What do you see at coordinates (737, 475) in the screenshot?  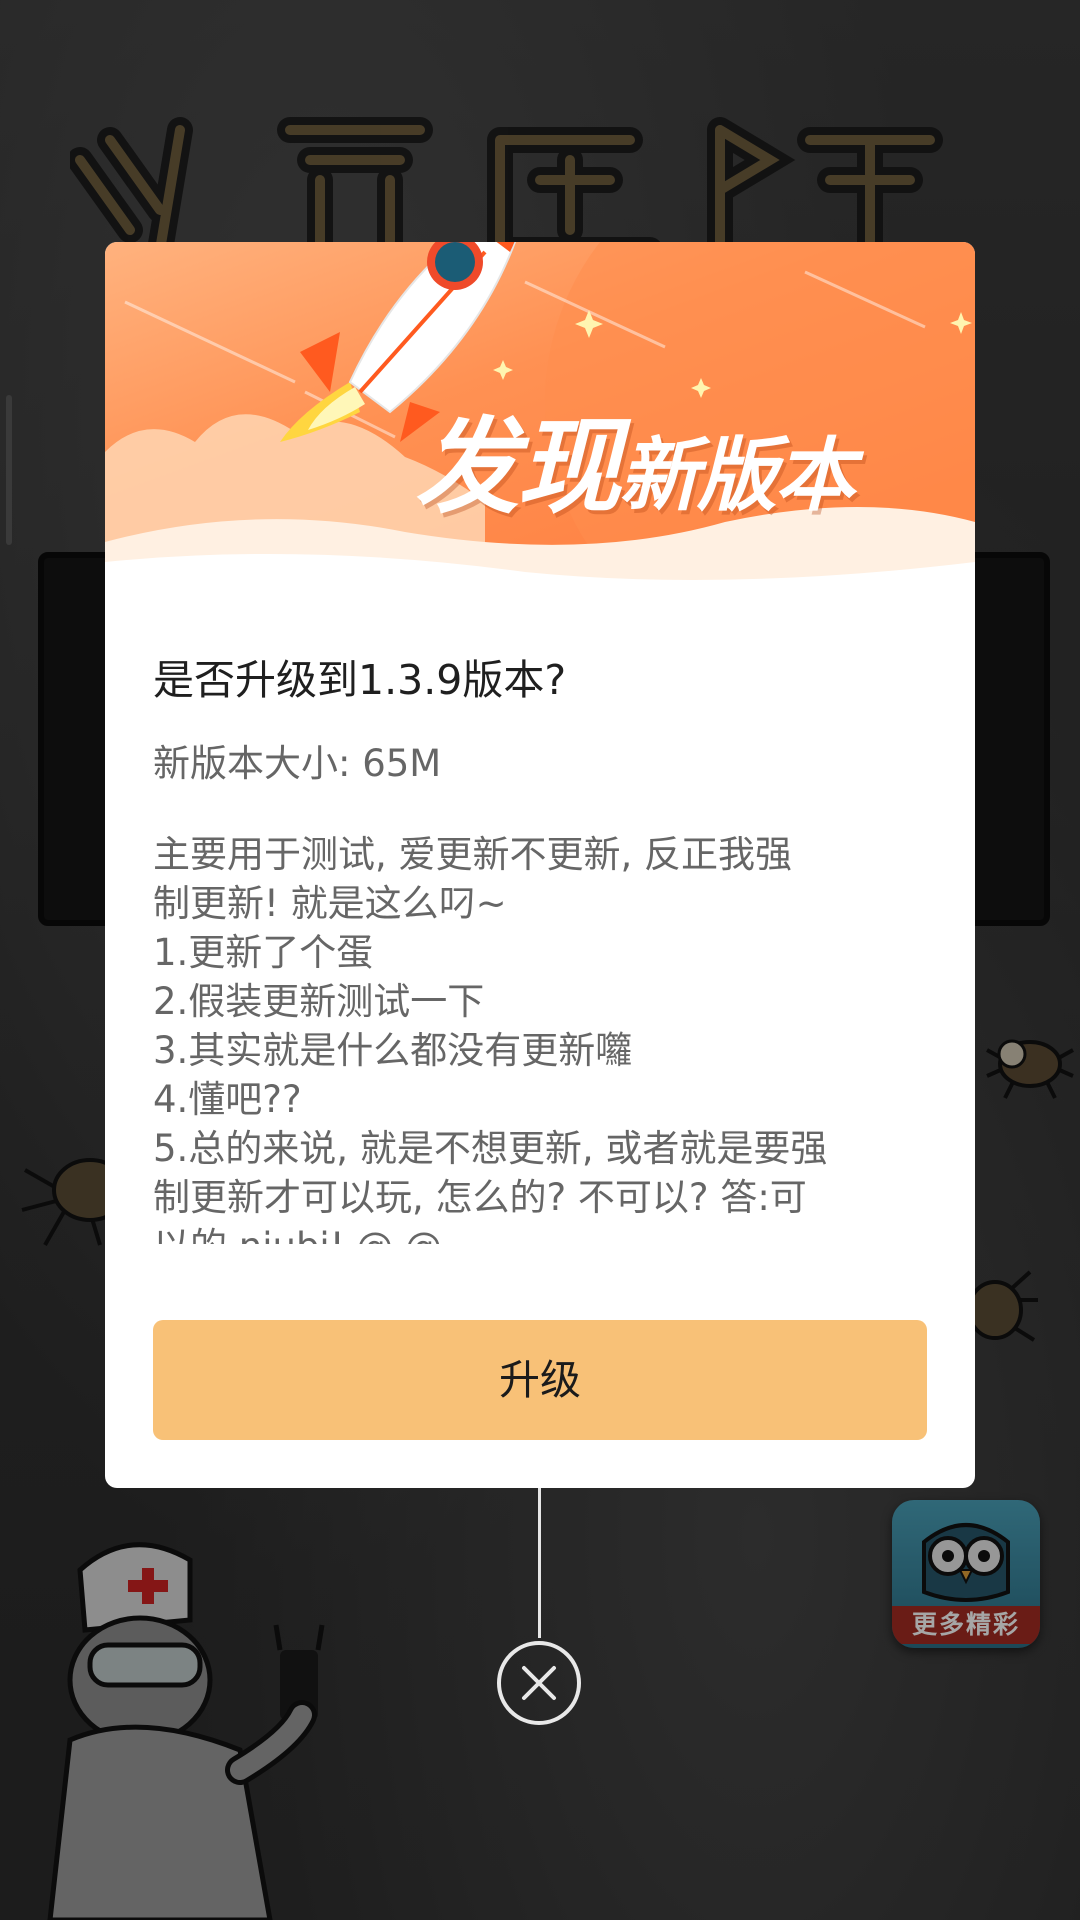 I see `header-title-small: 新版本` at bounding box center [737, 475].